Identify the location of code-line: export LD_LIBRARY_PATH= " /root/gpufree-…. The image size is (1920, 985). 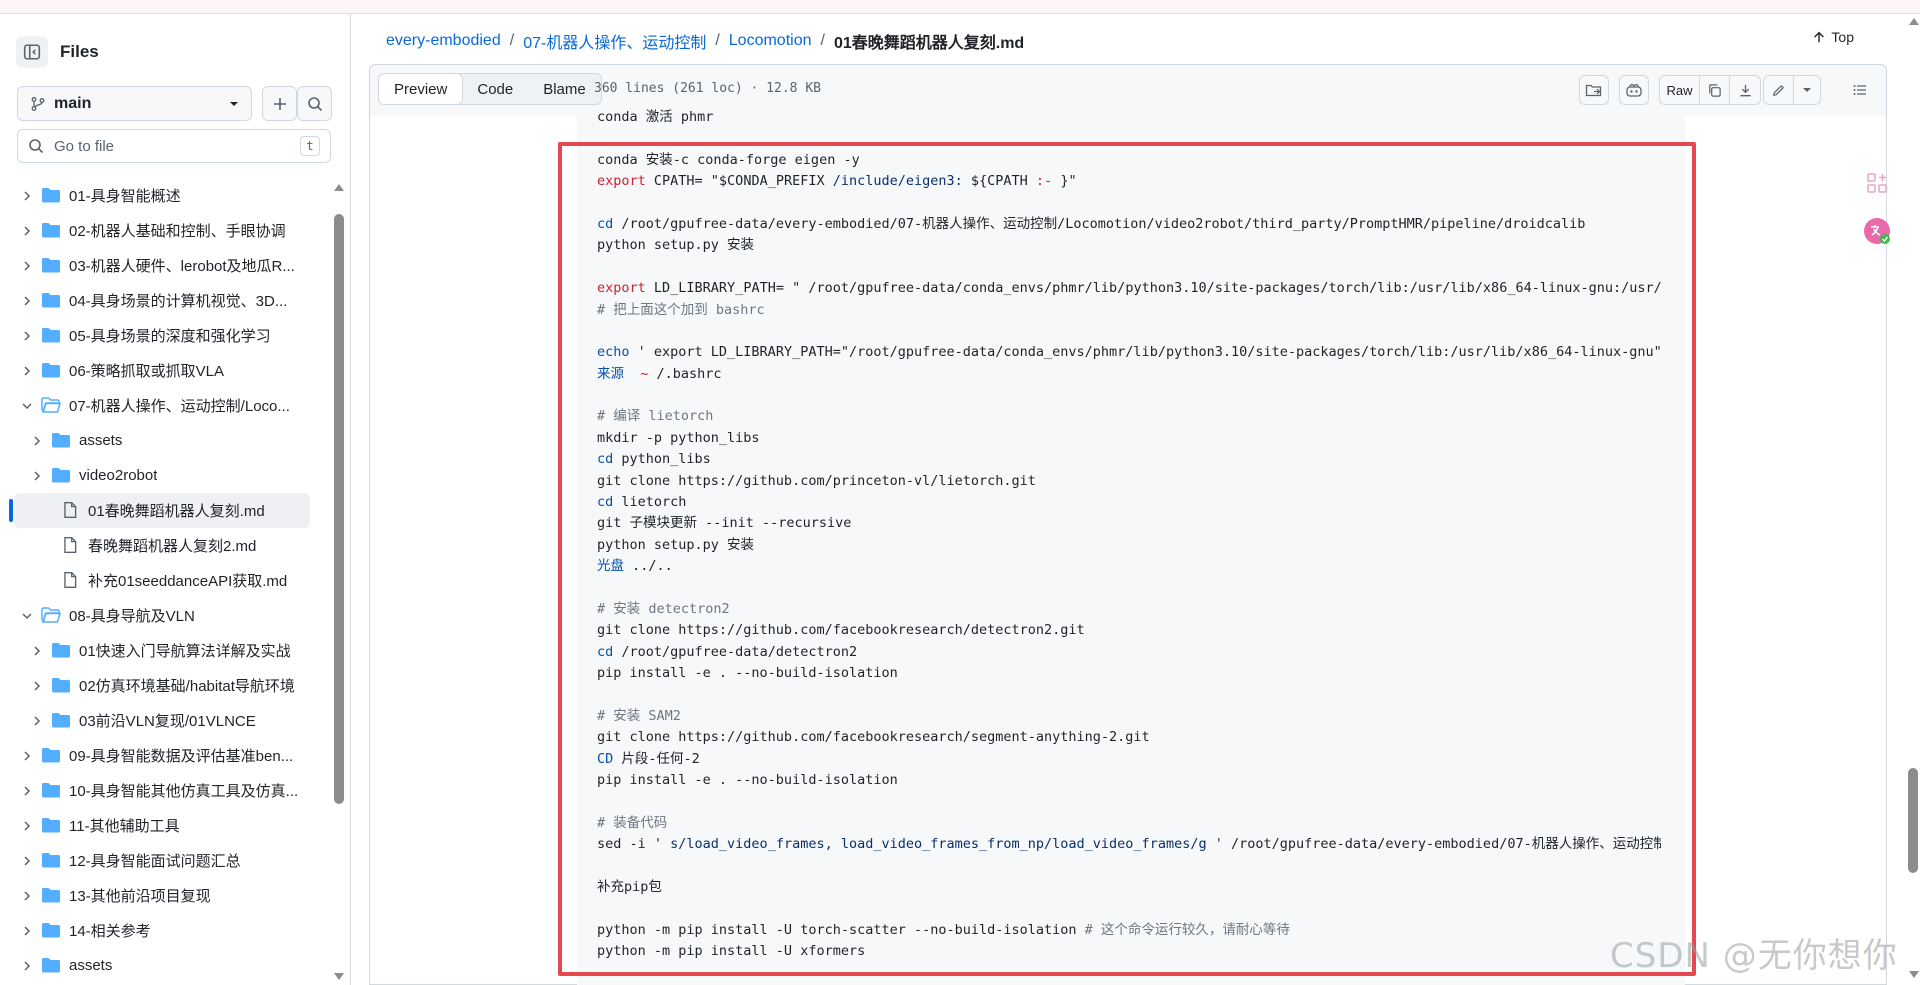
(1129, 288).